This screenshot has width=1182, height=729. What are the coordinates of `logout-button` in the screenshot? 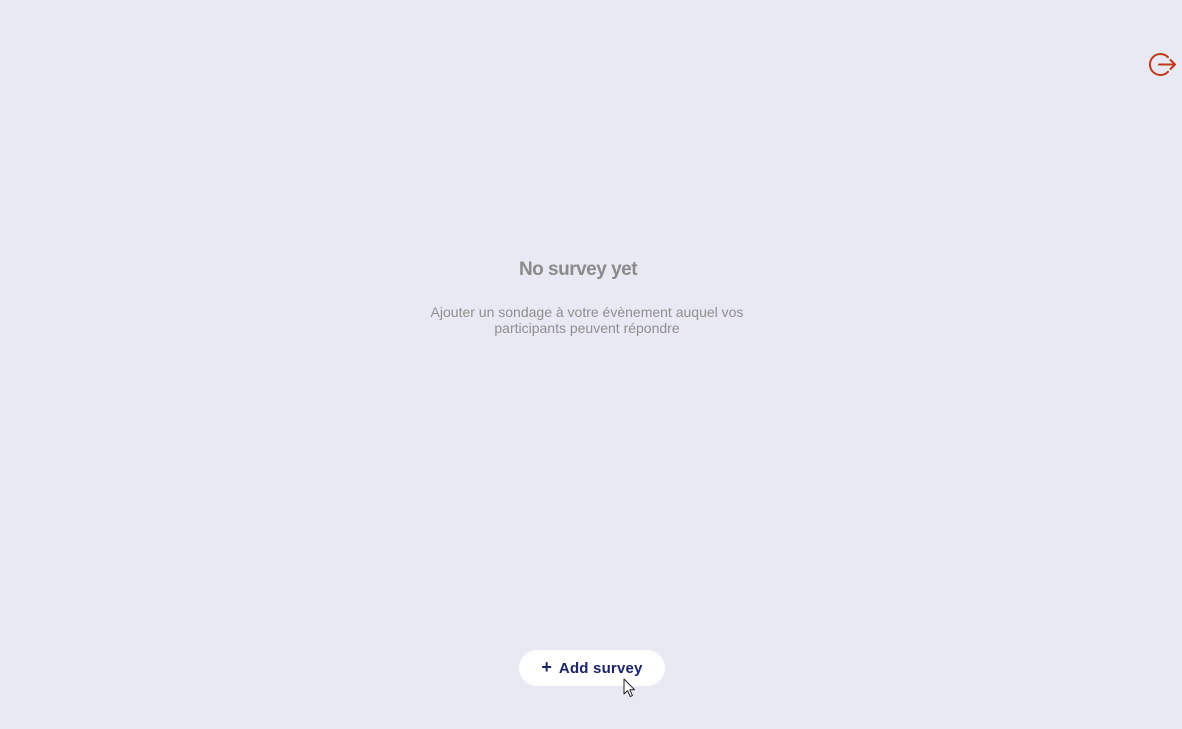 It's located at (1162, 64).